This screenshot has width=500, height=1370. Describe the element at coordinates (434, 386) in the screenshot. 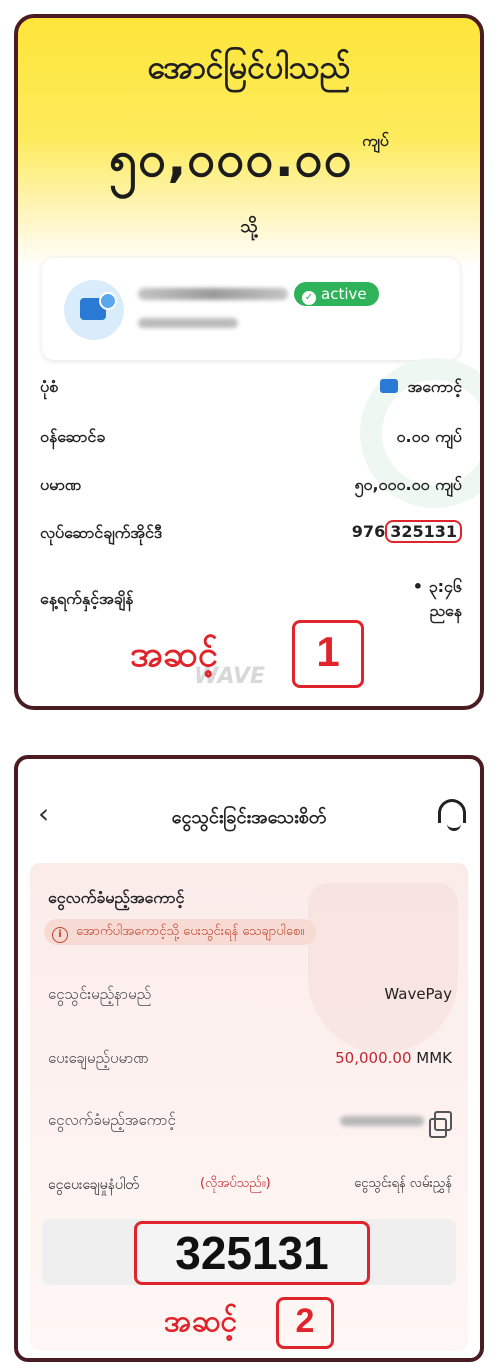

I see `detail-value-text: အကောင့်` at that location.